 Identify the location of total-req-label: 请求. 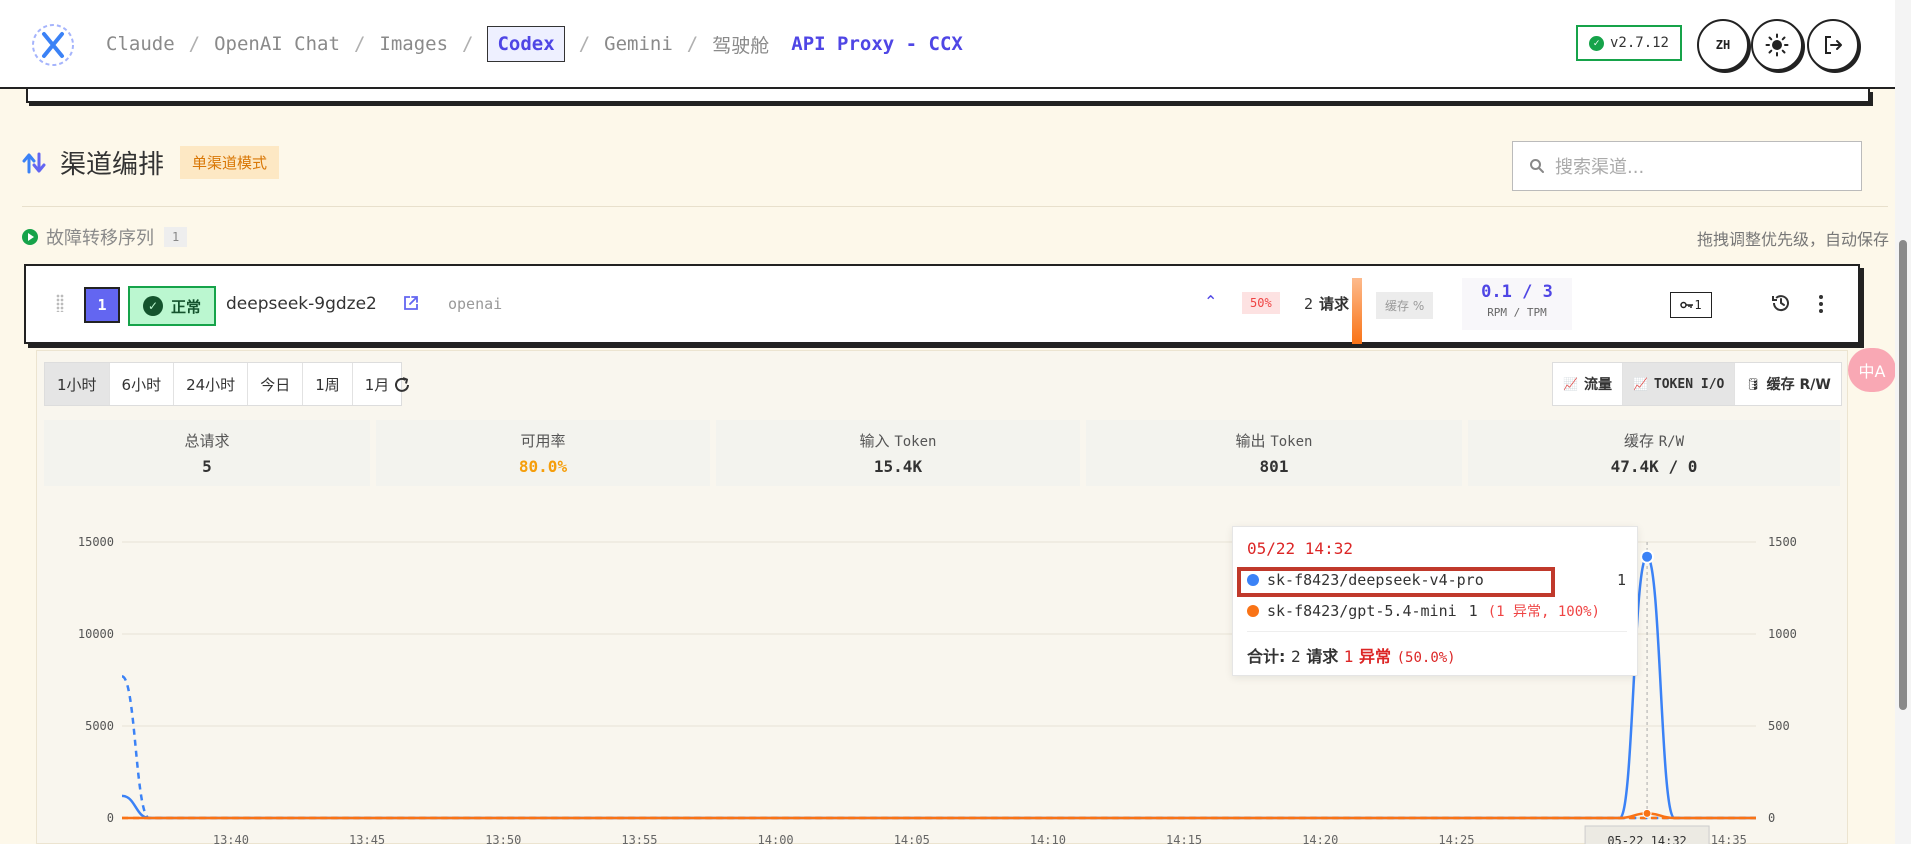
(1322, 656).